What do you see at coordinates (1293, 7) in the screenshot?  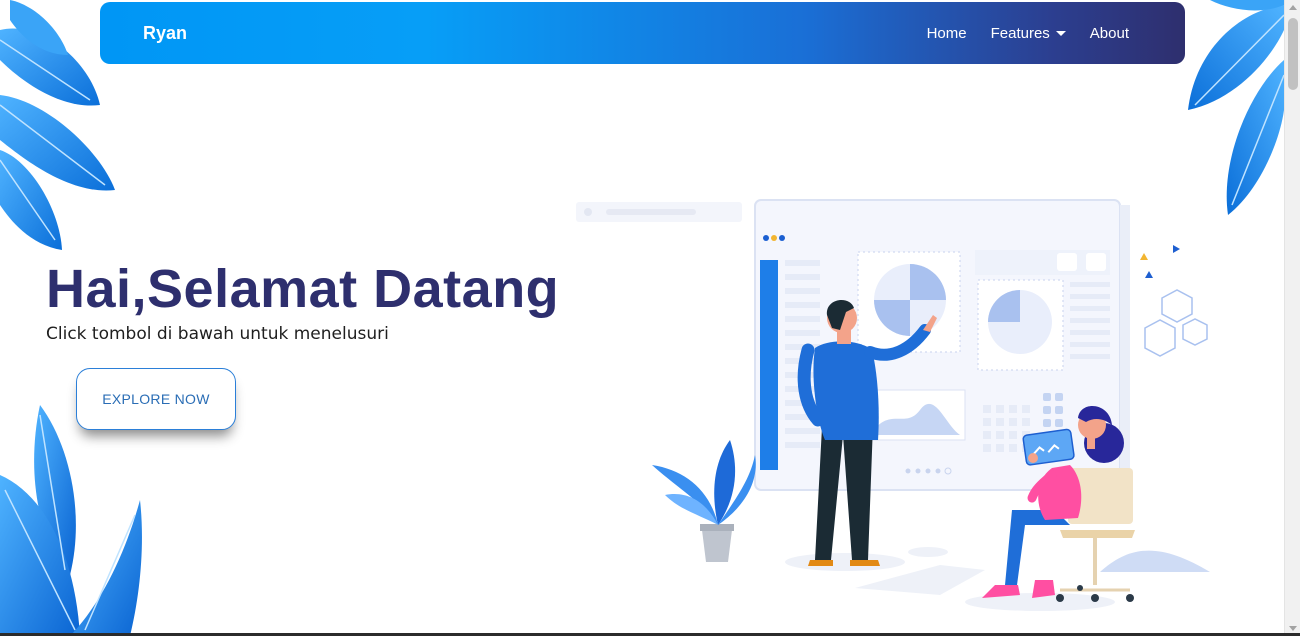 I see `scroll-up-icon` at bounding box center [1293, 7].